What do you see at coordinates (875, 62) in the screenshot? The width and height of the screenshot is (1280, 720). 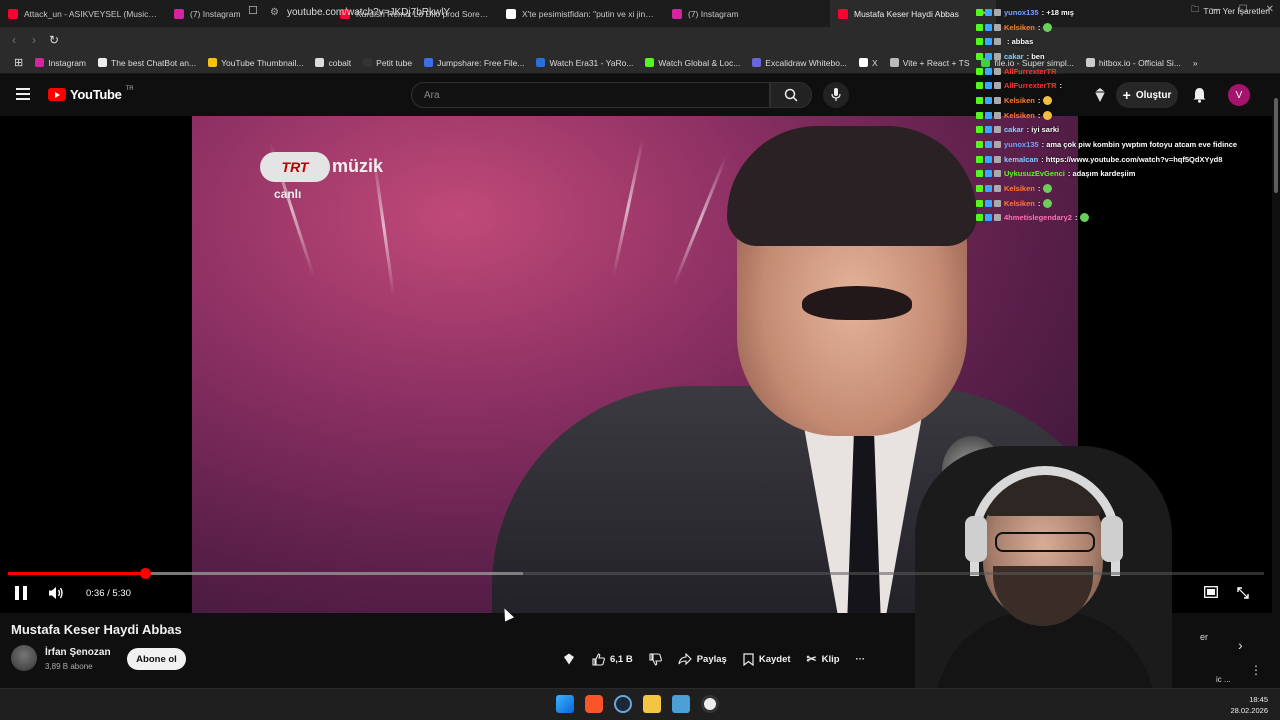 I see `bookmark-label: X` at bounding box center [875, 62].